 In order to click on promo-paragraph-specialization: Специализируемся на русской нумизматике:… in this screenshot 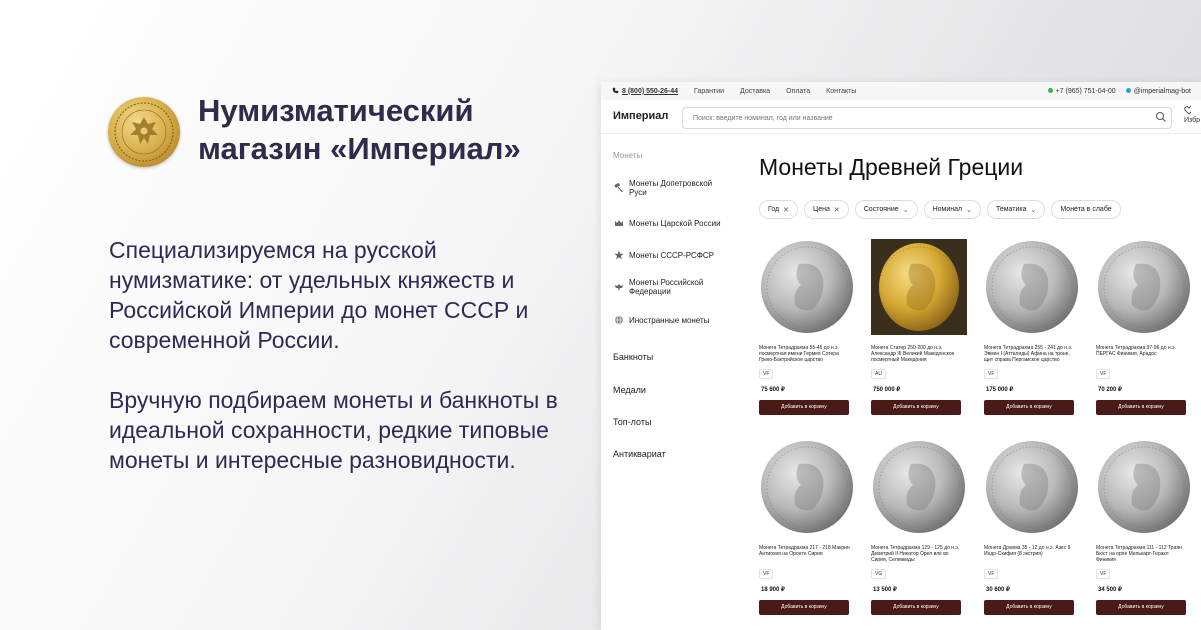, I will do `click(319, 295)`.